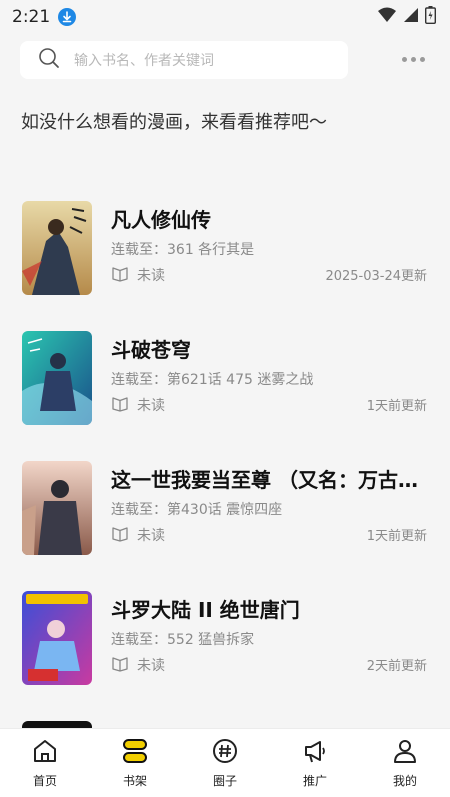 Image resolution: width=450 pixels, height=797 pixels. What do you see at coordinates (134, 780) in the screenshot?
I see `tab-label: 书架` at bounding box center [134, 780].